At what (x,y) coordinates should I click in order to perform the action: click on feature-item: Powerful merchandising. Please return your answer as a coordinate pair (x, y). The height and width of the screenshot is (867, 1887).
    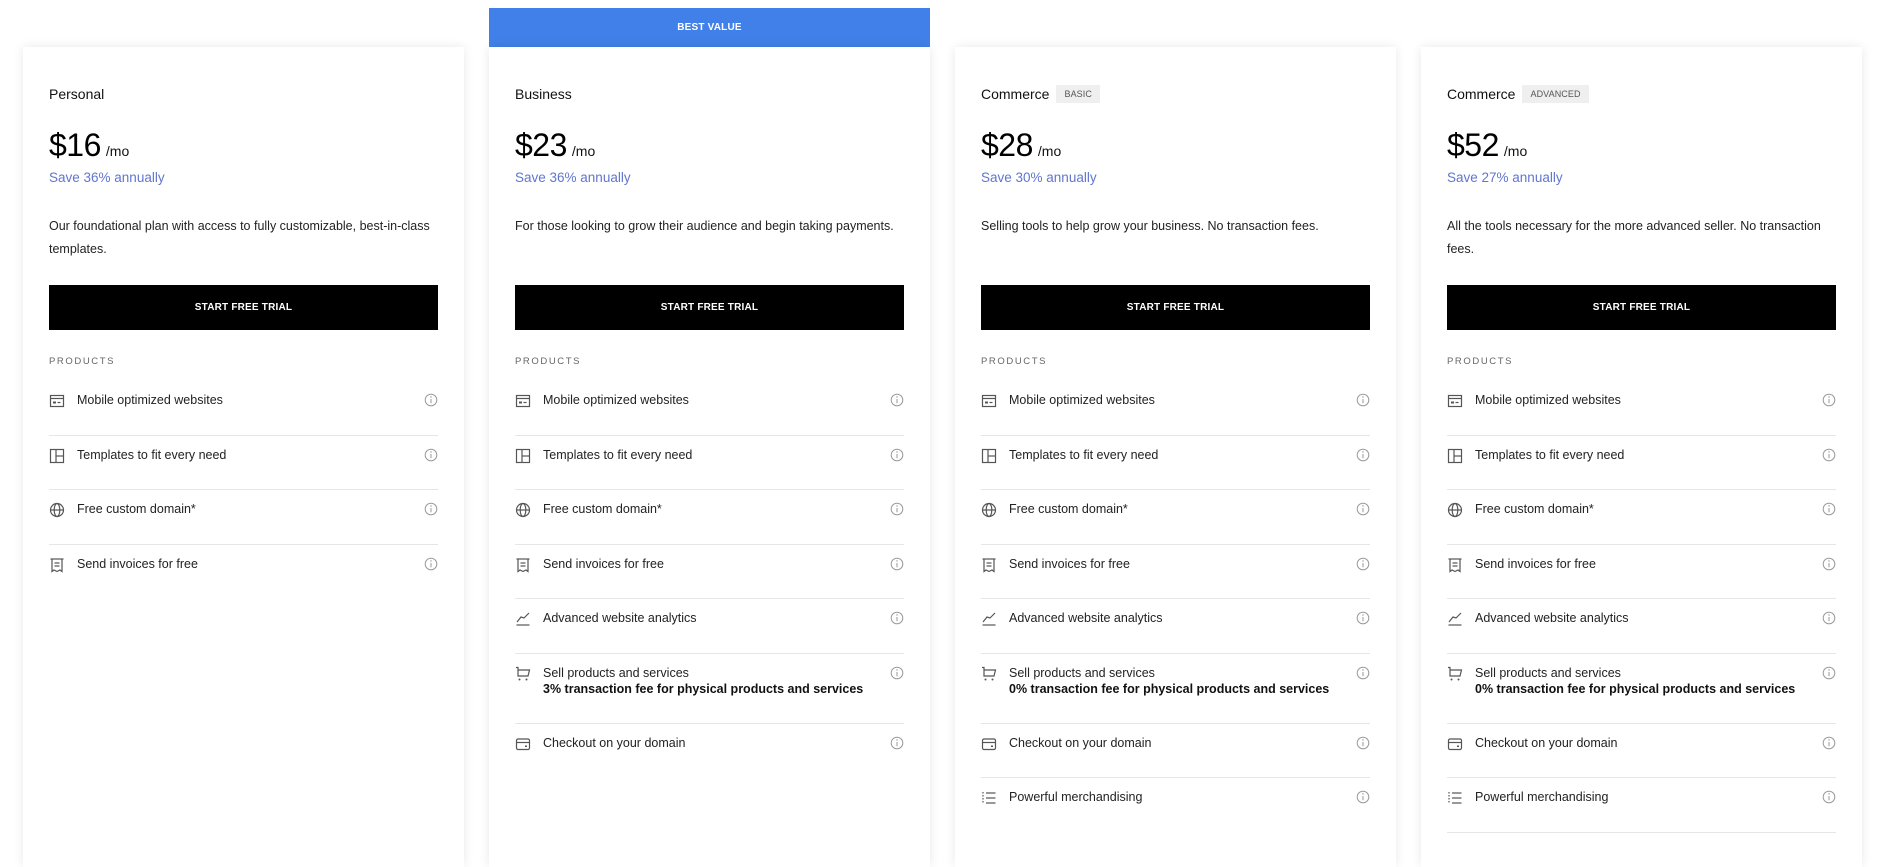
    Looking at the image, I should click on (1641, 805).